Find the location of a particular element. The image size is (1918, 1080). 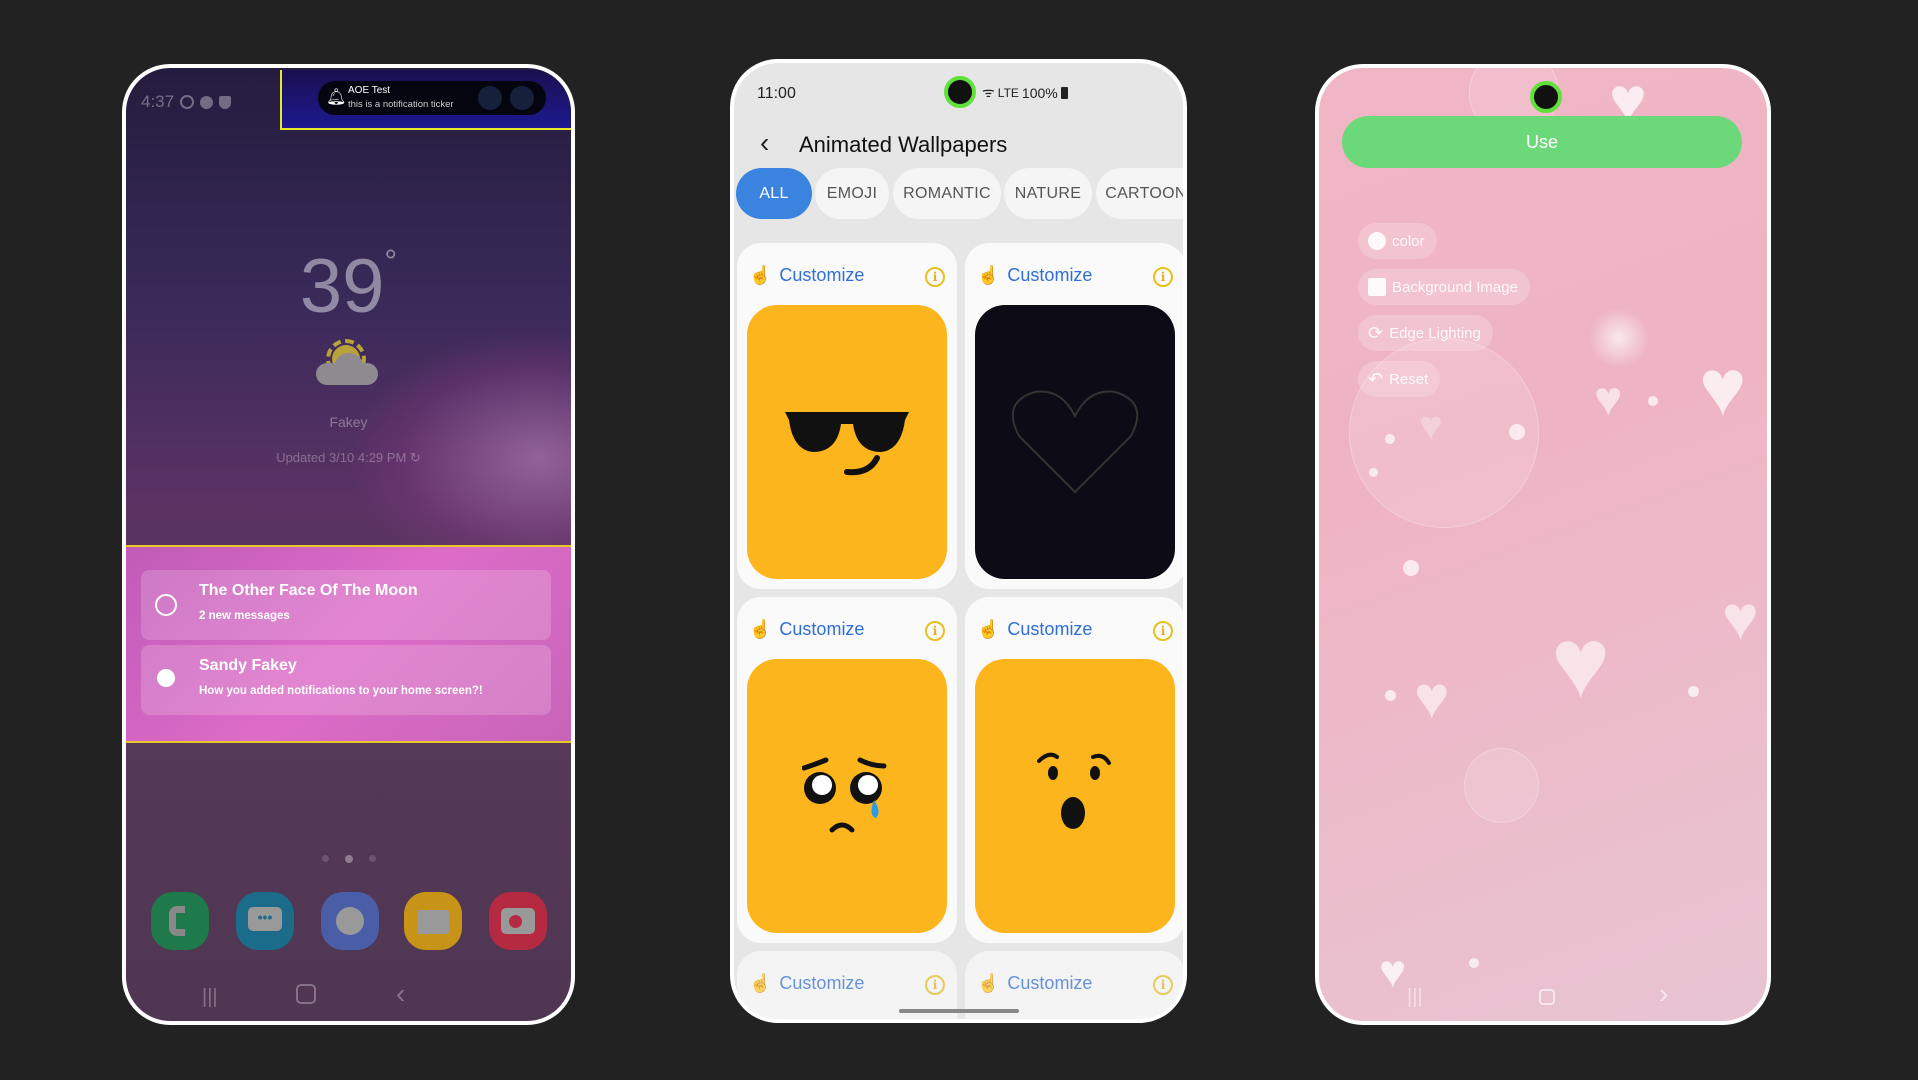

image-icon is located at coordinates (1377, 287).